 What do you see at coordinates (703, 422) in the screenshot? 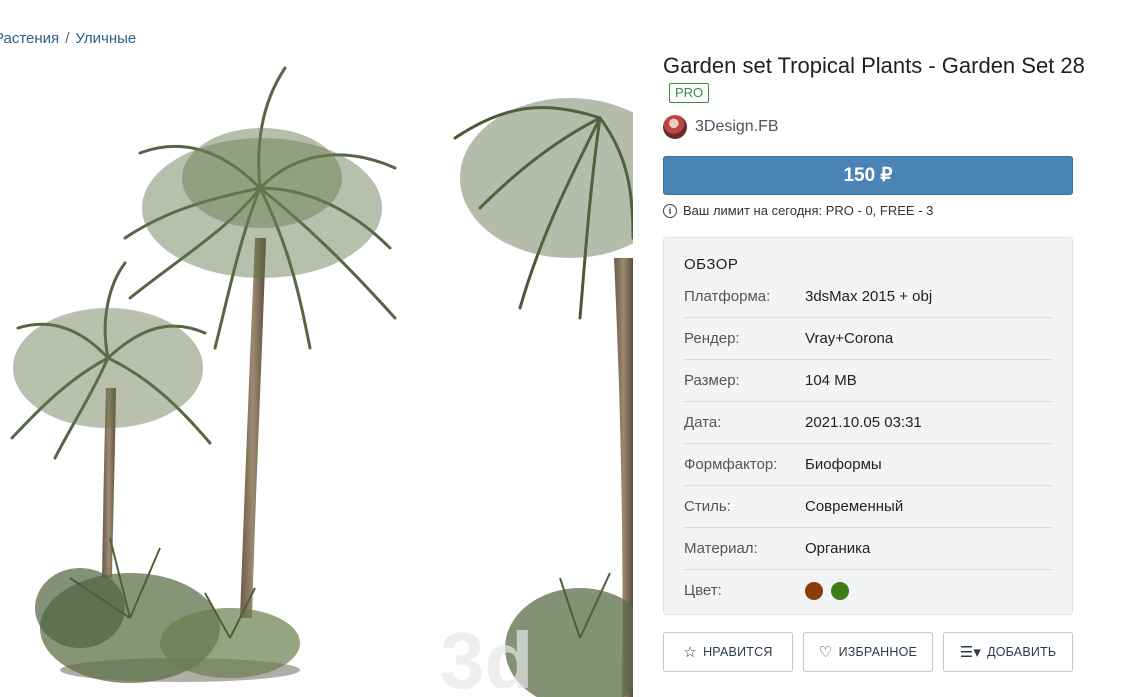
I see `row-key: Дата:` at bounding box center [703, 422].